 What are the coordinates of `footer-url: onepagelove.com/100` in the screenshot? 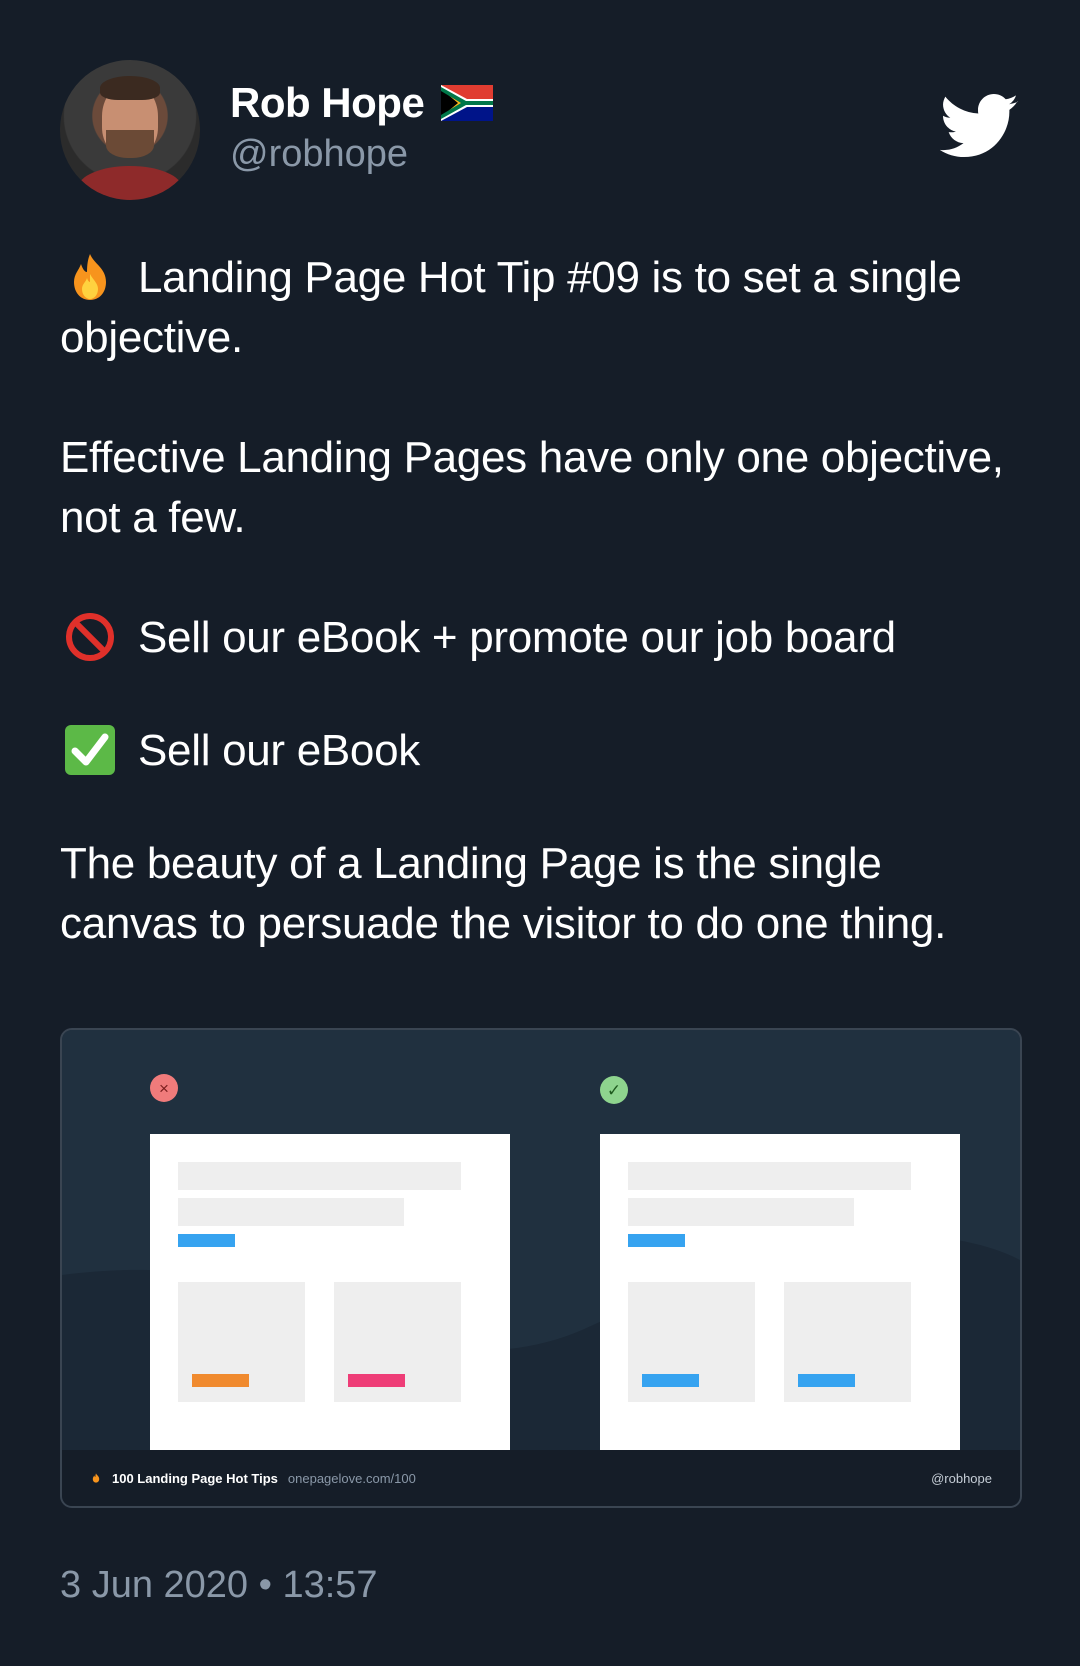 It's located at (351, 1478).